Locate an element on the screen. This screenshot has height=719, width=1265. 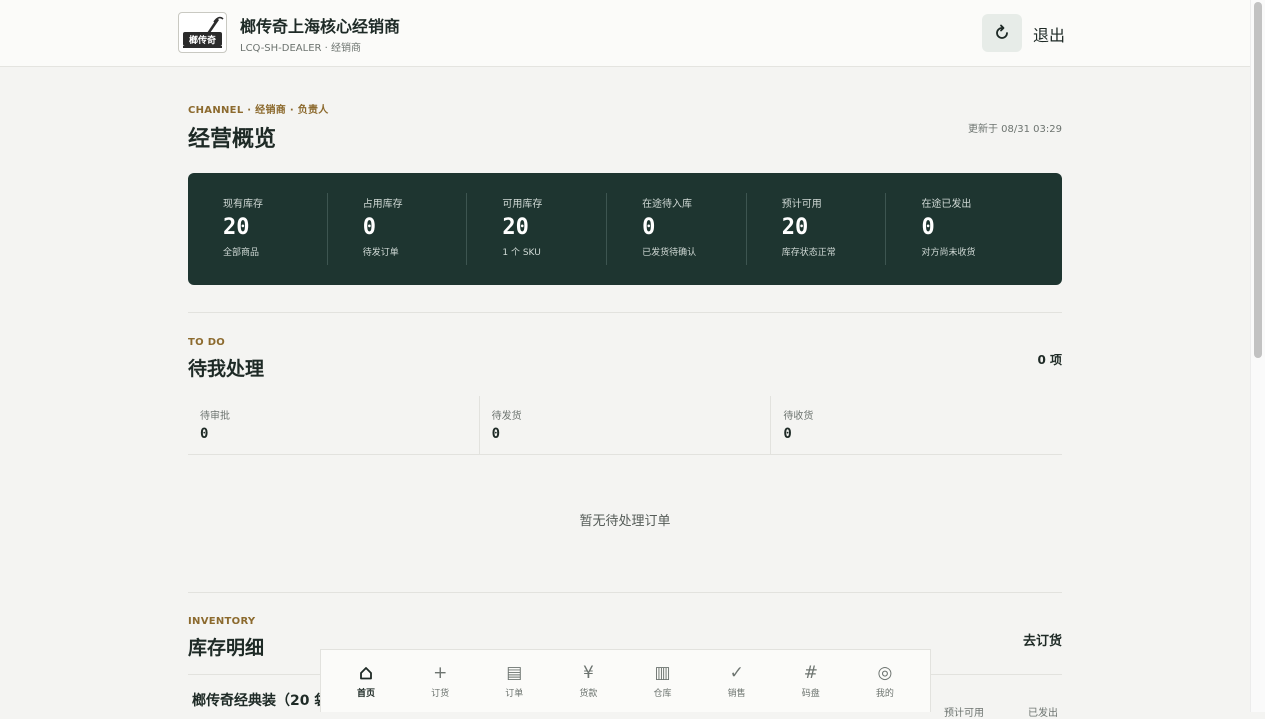
stat-projected: 预计可用 20 库存状态正常 is located at coordinates (817, 229).